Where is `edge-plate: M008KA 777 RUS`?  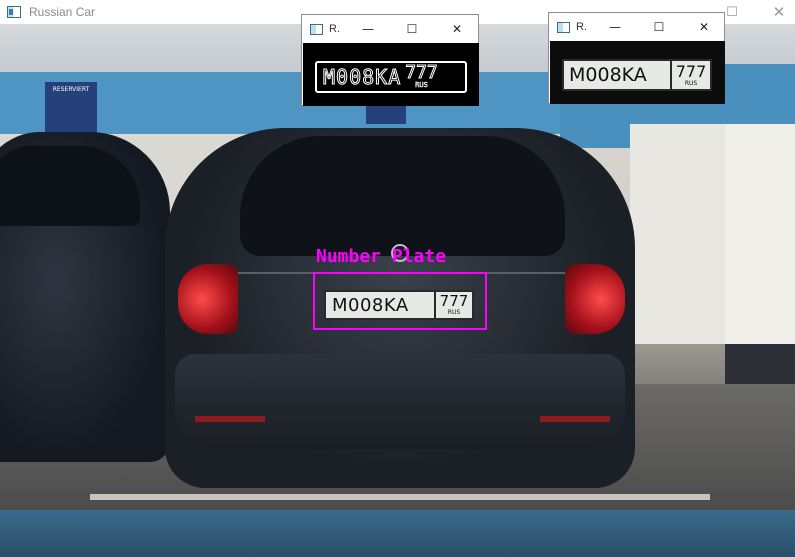
edge-plate: M008KA 777 RUS is located at coordinates (391, 77).